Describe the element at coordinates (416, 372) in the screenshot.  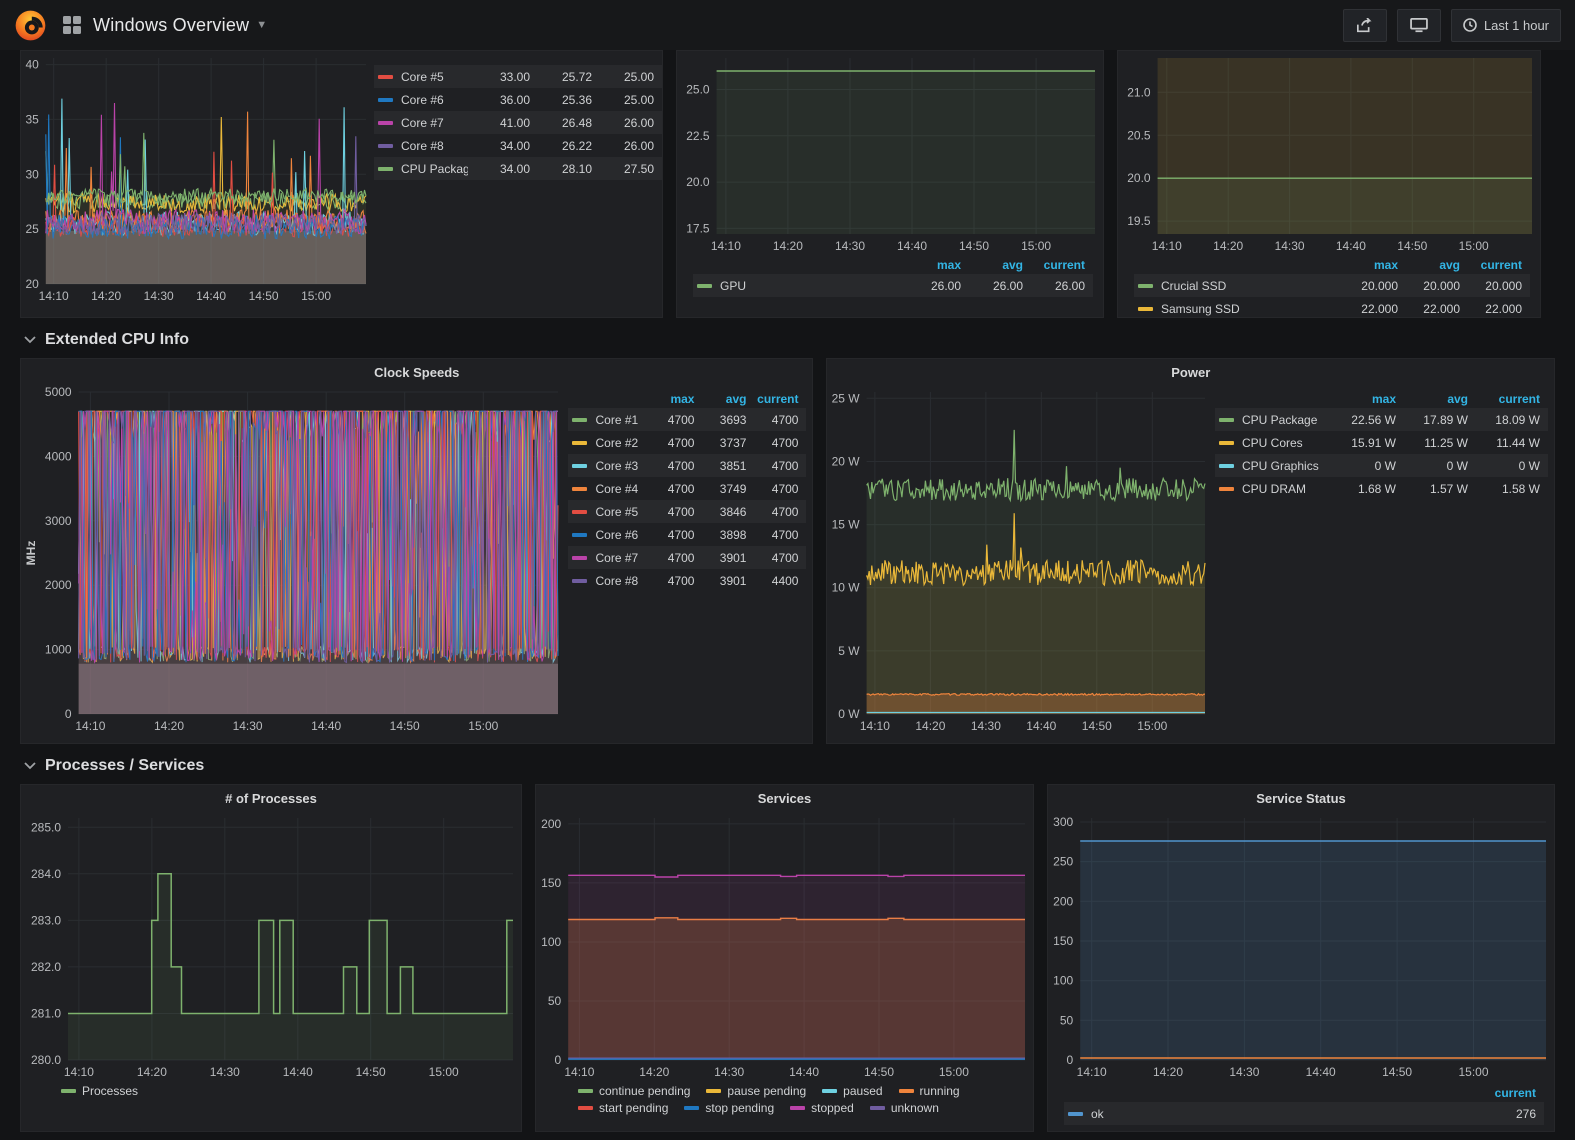
I see `panel-title: Clock Speeds` at that location.